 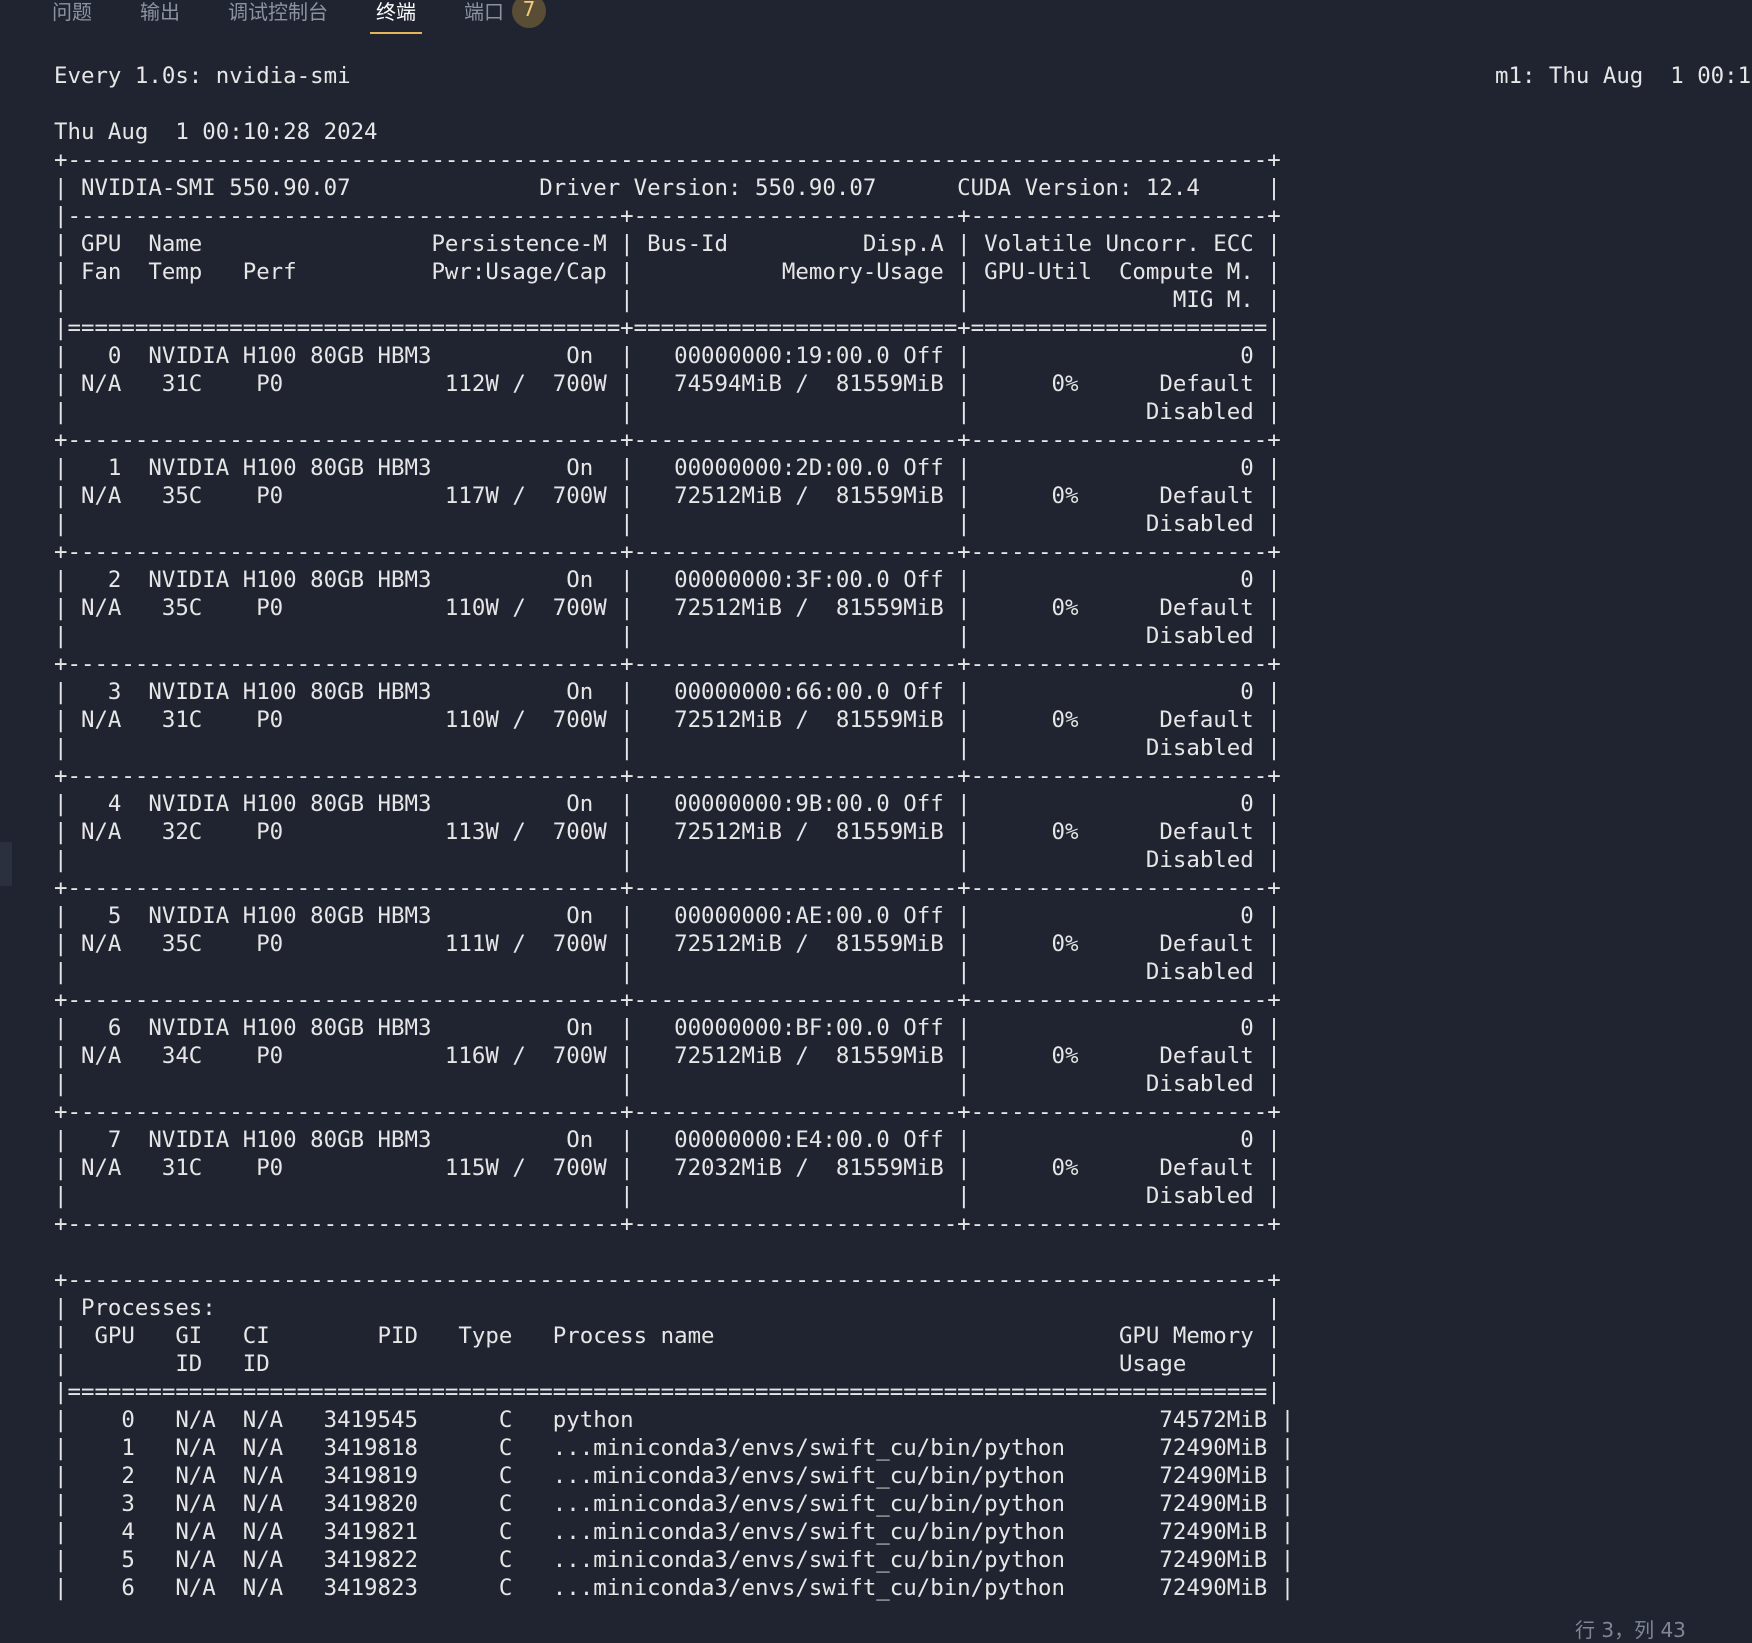 What do you see at coordinates (529, 14) in the screenshot?
I see `ports-count-badge: 7` at bounding box center [529, 14].